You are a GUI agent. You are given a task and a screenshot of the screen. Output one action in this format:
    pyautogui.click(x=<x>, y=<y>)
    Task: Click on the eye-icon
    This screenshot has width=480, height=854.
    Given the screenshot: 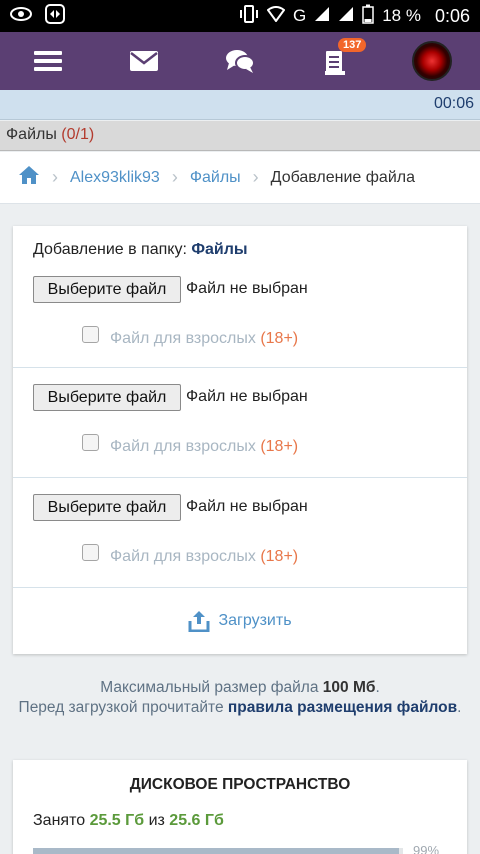 What is the action you would take?
    pyautogui.click(x=21, y=16)
    